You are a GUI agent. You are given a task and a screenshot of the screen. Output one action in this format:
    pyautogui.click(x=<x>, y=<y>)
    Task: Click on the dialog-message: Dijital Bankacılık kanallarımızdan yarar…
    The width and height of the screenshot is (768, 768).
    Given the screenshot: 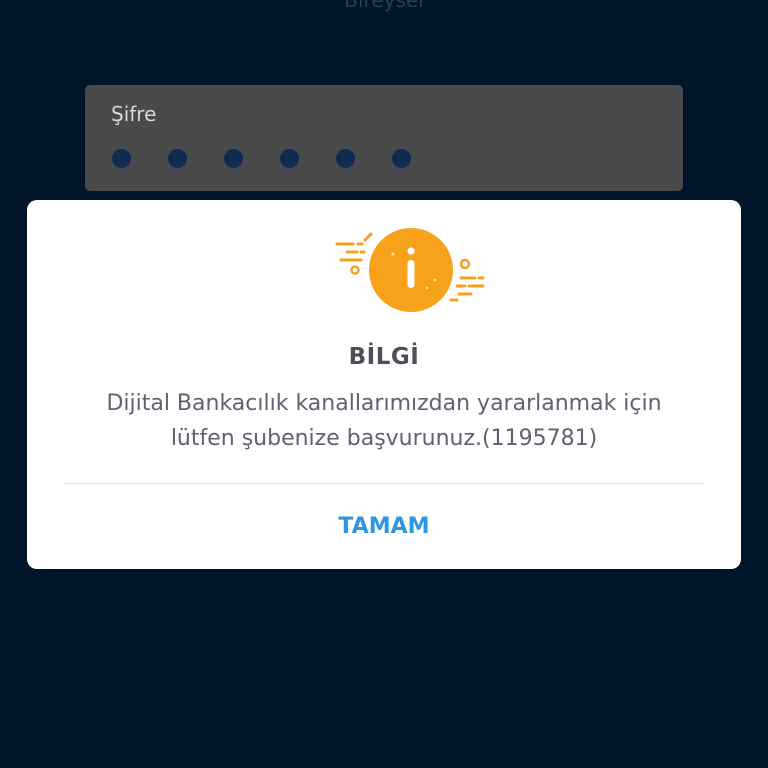 What is the action you would take?
    pyautogui.click(x=384, y=421)
    